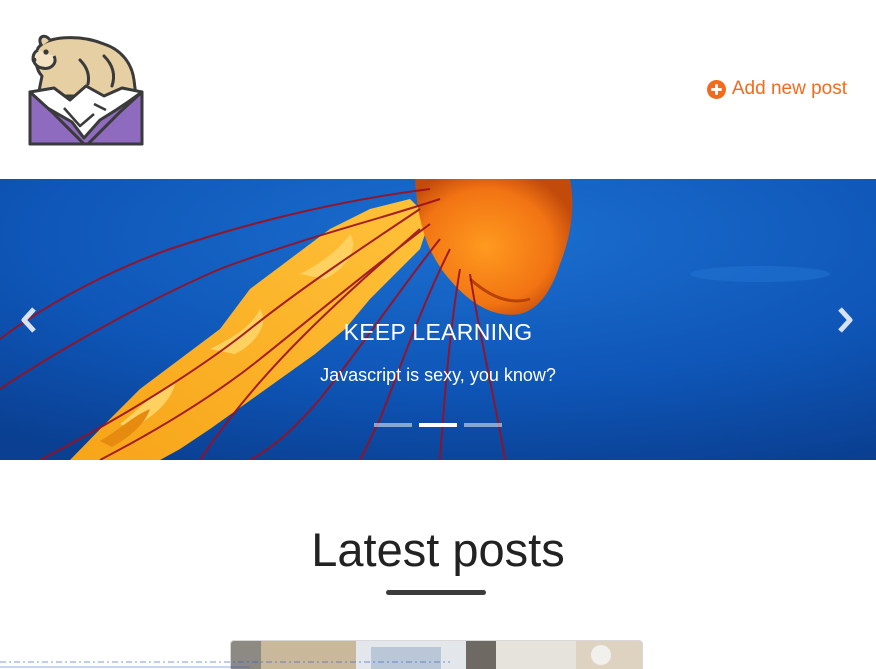  I want to click on heading-underline, so click(436, 592).